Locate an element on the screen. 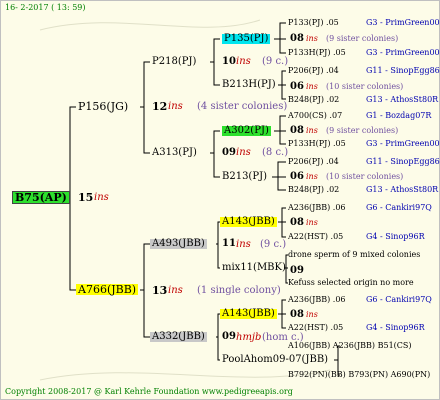 The image size is (440, 400). root-tag: ins is located at coordinates (101, 197).